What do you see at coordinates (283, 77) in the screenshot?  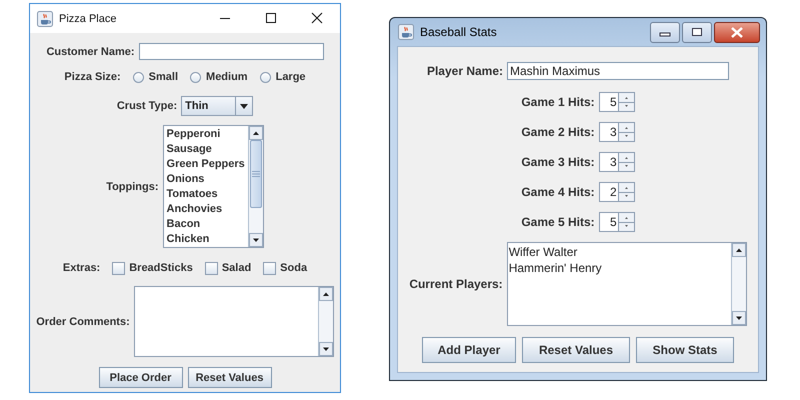 I see `size-radio-button: Large` at bounding box center [283, 77].